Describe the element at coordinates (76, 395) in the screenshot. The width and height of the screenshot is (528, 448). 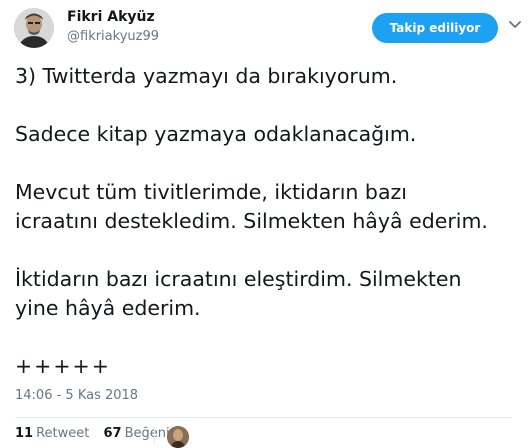
I see `tweet-timestamp: 14:06 - 5 Kas 2018` at that location.